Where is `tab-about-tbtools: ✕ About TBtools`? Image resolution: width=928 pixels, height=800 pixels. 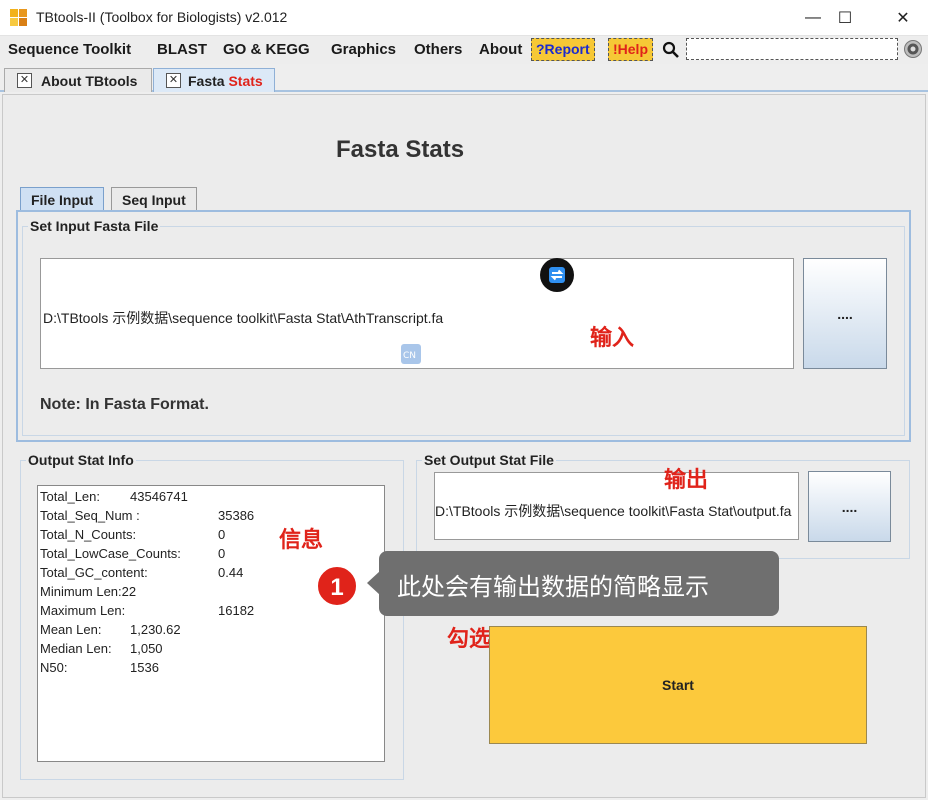
tab-about-tbtools: ✕ About TBtools is located at coordinates (78, 80).